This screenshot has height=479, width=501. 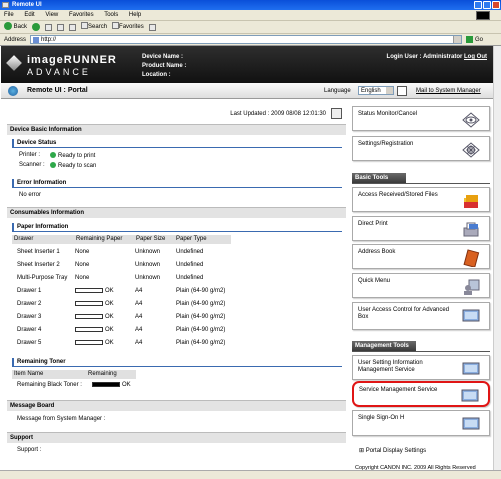 I want to click on table-cell: Undefined, so click(x=190, y=278).